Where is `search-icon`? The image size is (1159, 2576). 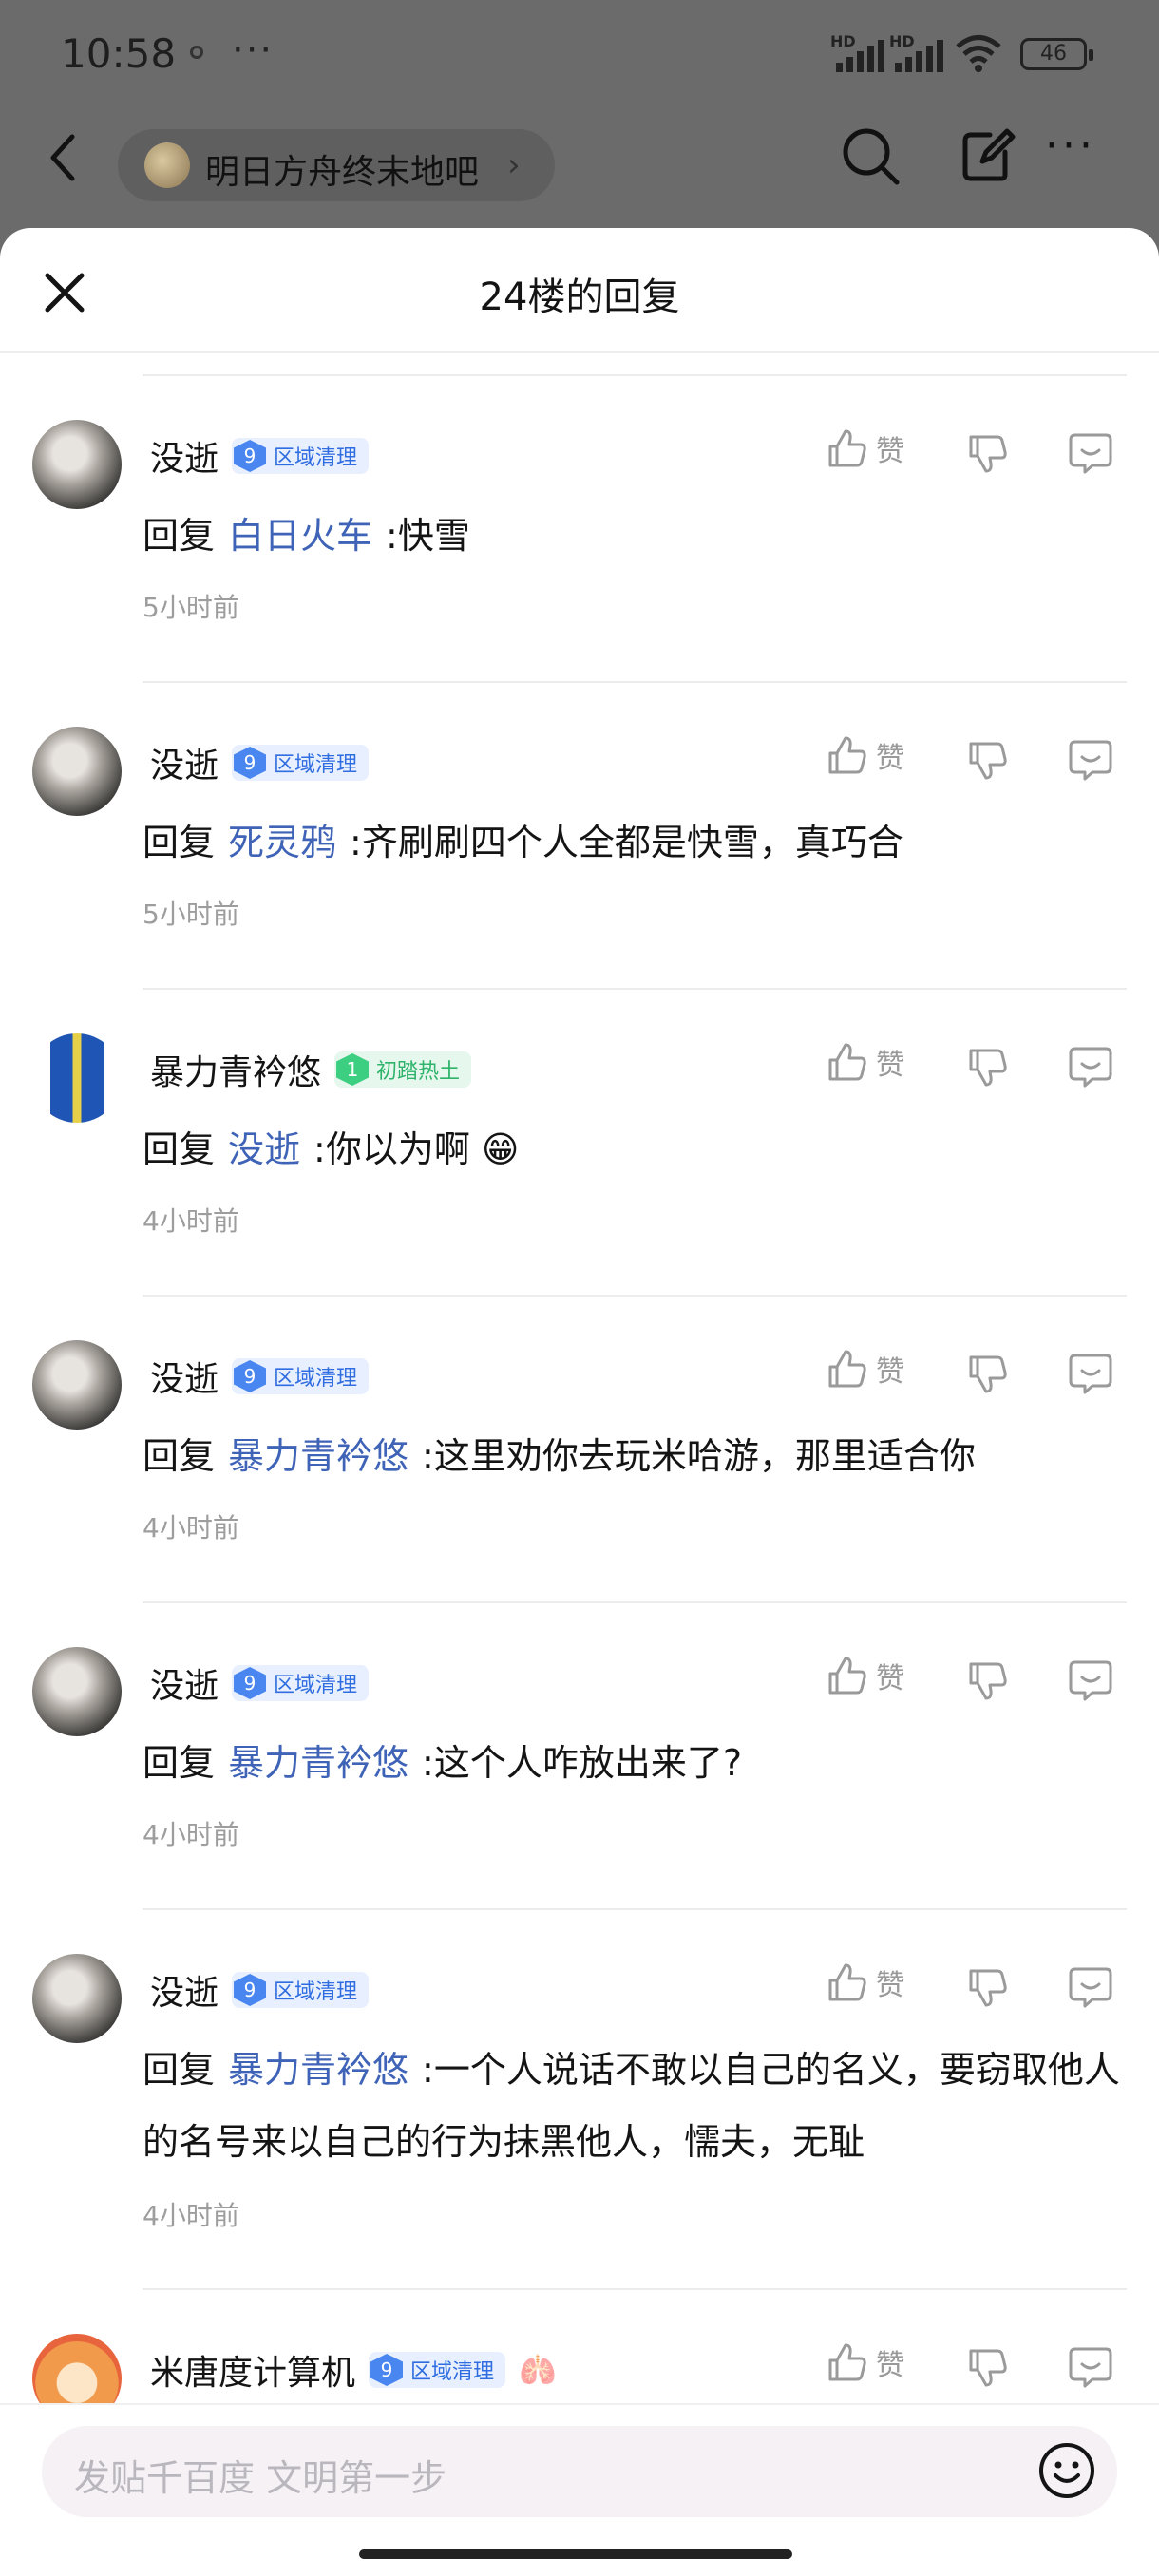
search-icon is located at coordinates (870, 155).